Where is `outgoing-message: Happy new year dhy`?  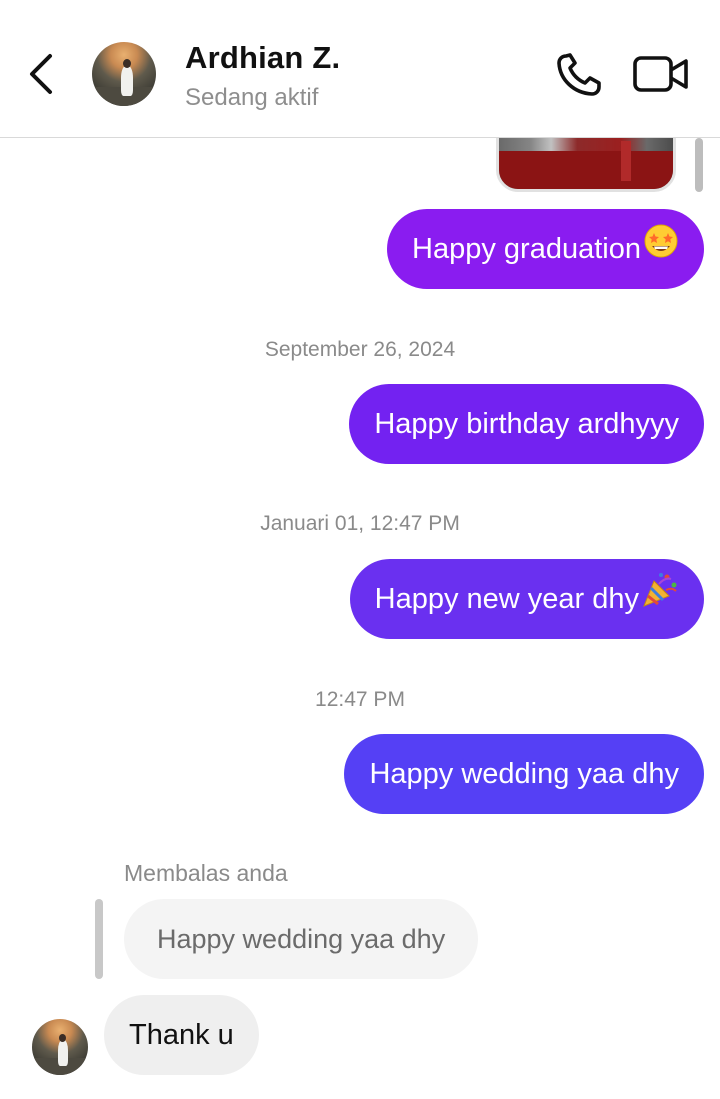
outgoing-message: Happy new year dhy is located at coordinates (526, 599).